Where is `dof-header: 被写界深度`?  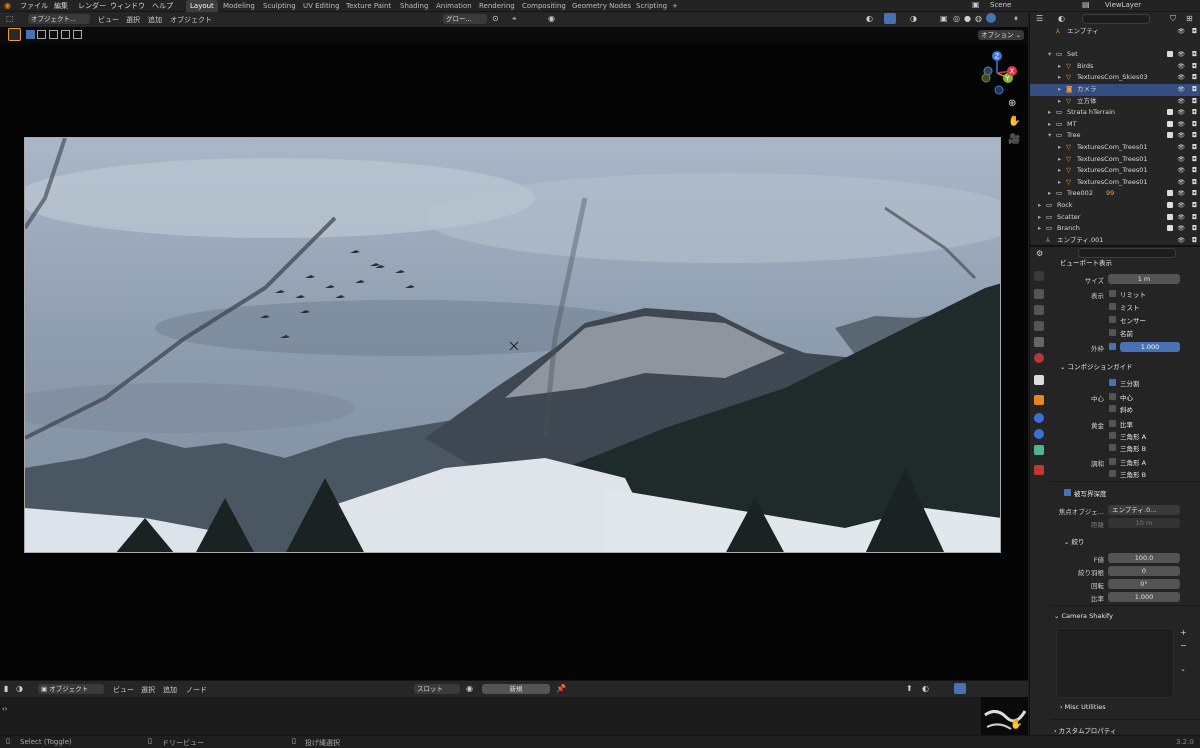 dof-header: 被写界深度 is located at coordinates (1090, 493).